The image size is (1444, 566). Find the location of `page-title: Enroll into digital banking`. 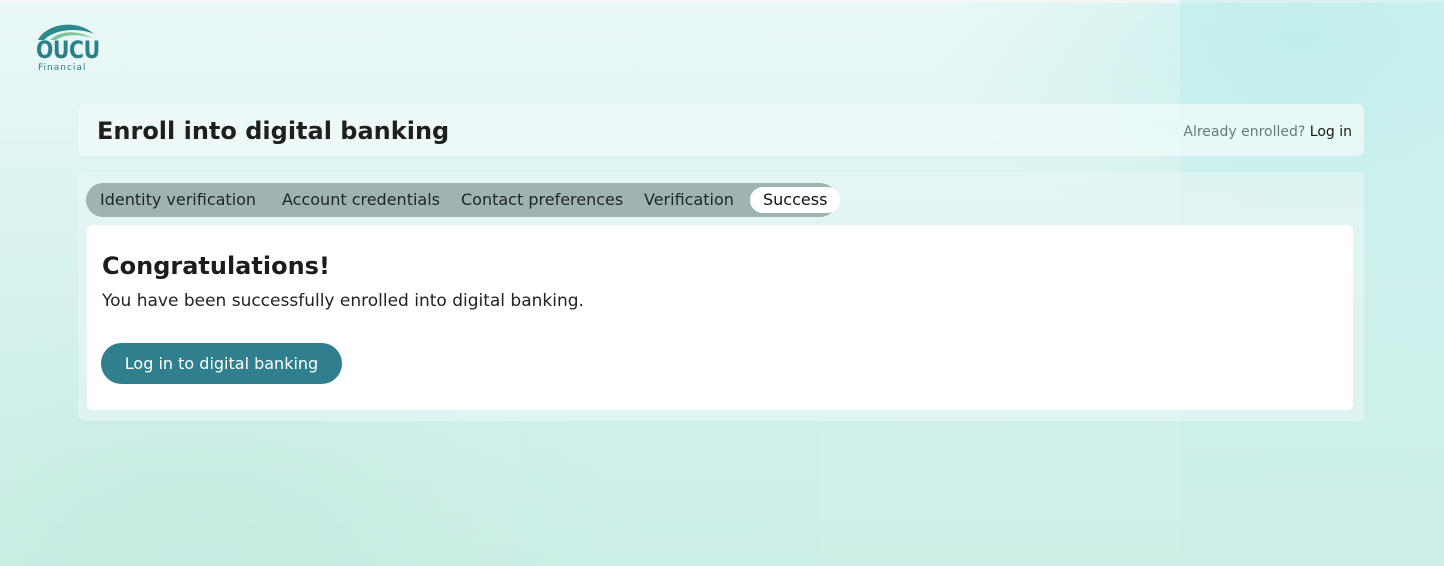

page-title: Enroll into digital banking is located at coordinates (273, 131).